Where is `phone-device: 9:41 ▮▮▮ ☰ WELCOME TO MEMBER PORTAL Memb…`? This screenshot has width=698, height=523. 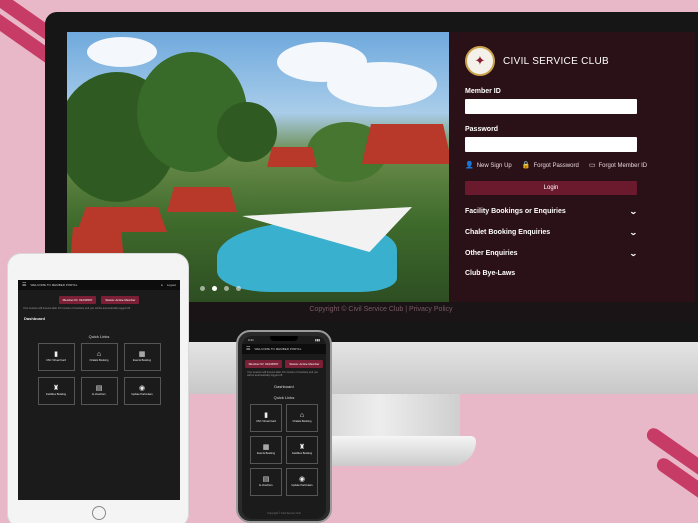
phone-device: 9:41 ▮▮▮ ☰ WELCOME TO MEMBER PORTAL Memb… is located at coordinates (284, 426).